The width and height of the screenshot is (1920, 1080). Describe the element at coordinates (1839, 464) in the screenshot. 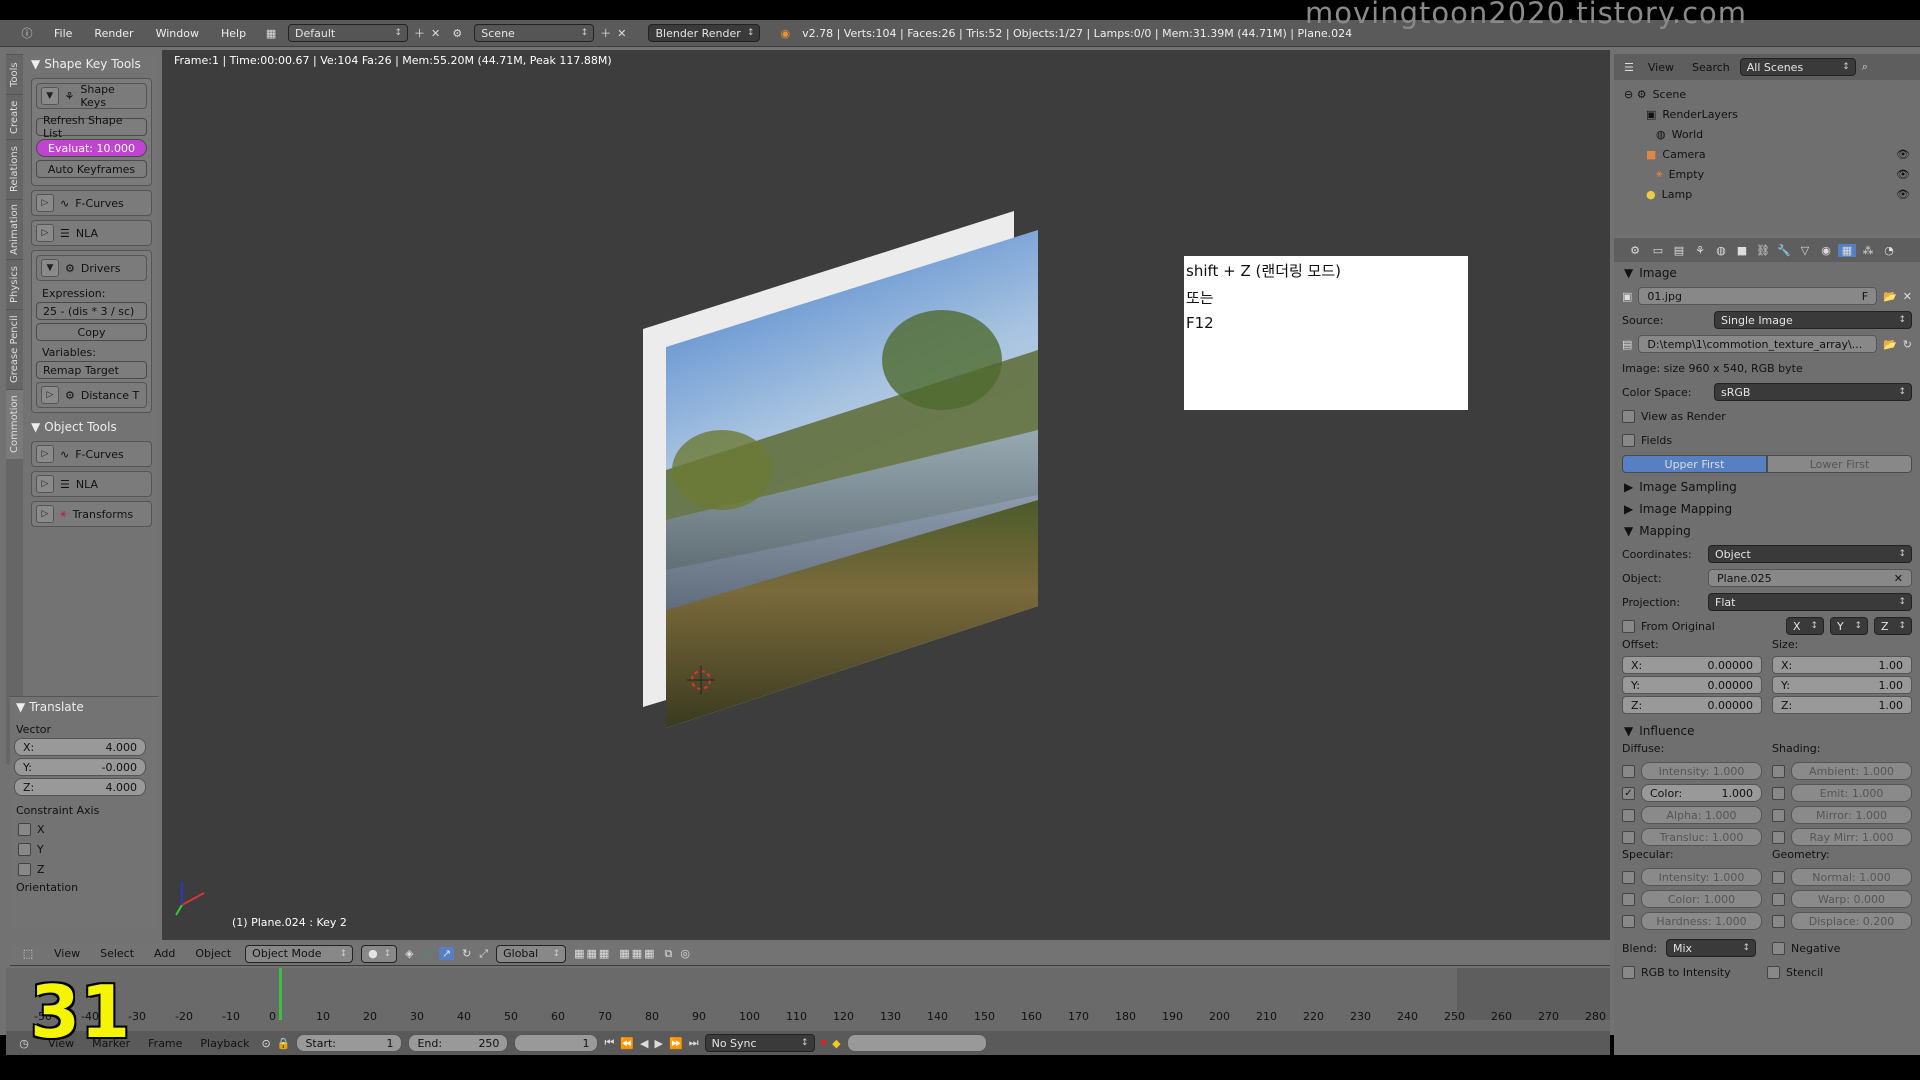

I see `lower-first-button: Lower First` at that location.